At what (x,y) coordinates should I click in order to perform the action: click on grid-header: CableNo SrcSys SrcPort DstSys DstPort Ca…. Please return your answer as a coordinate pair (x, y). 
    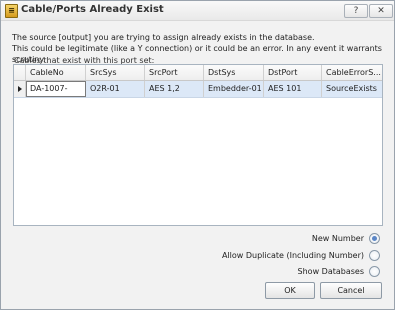
    Looking at the image, I should click on (198, 73).